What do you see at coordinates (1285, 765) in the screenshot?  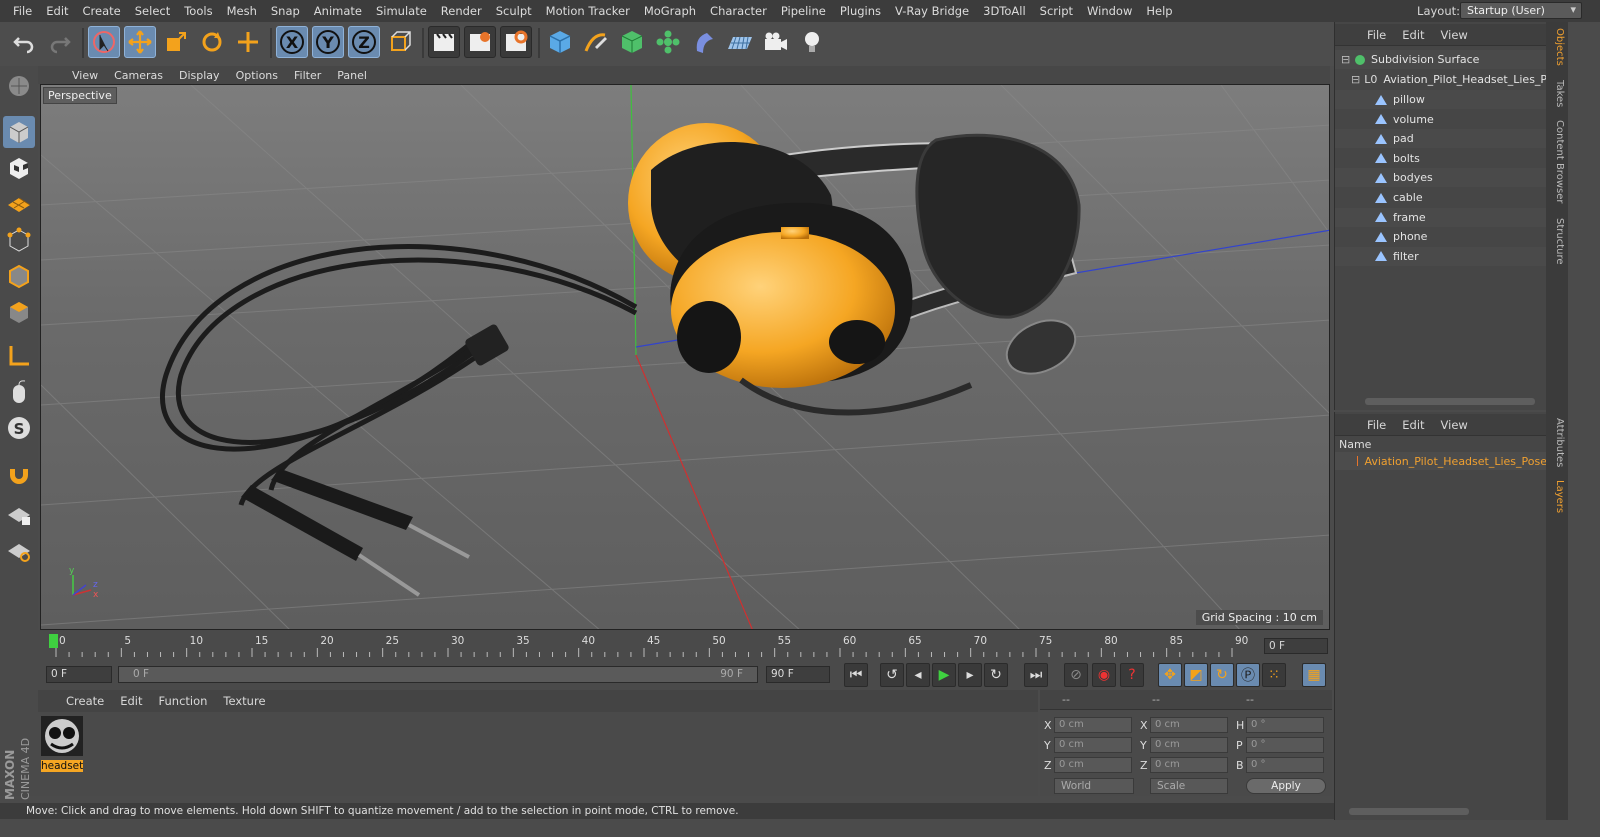 I see `rot-b-field: 0 °` at bounding box center [1285, 765].